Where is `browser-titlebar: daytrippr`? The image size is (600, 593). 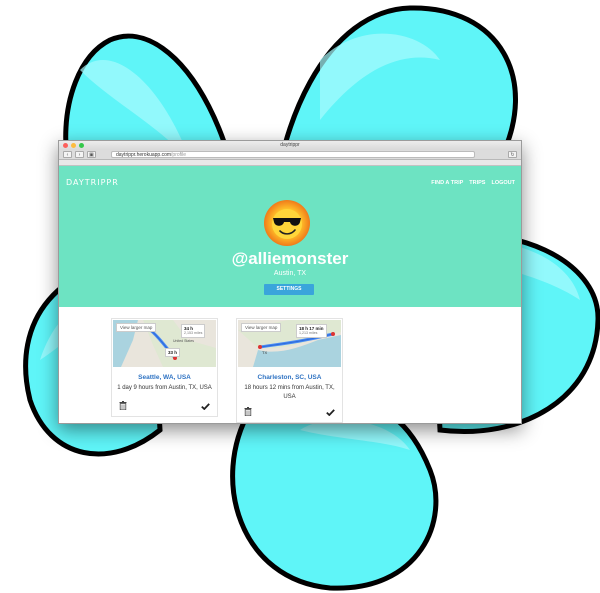 browser-titlebar: daytrippr is located at coordinates (290, 145).